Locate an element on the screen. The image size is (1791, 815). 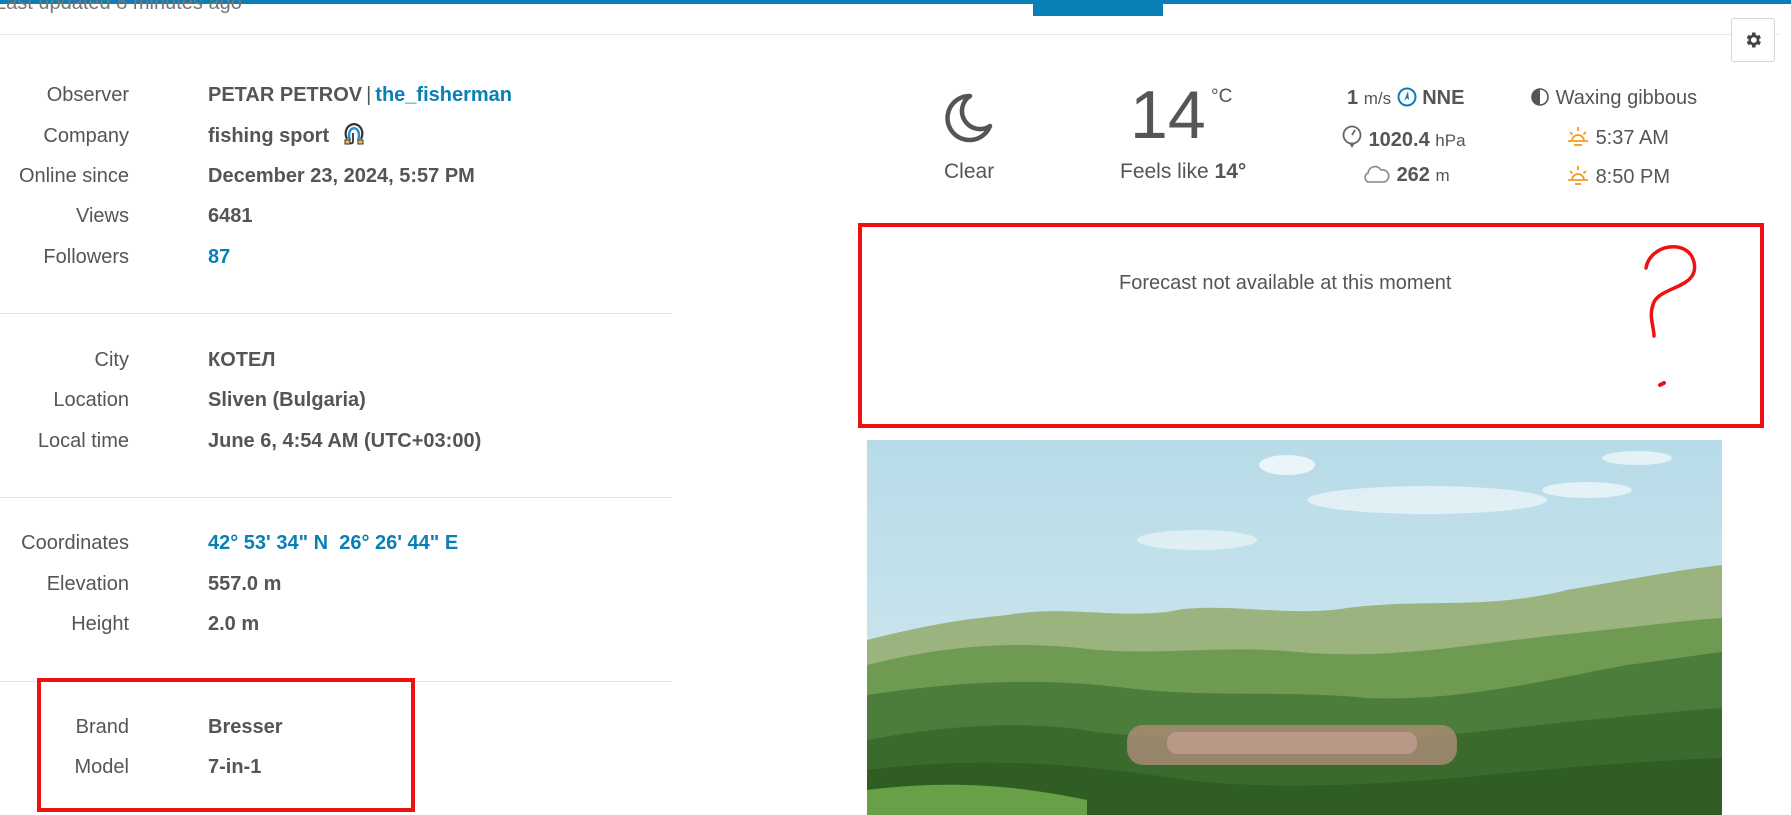
followers-label: Followers is located at coordinates (86, 257).